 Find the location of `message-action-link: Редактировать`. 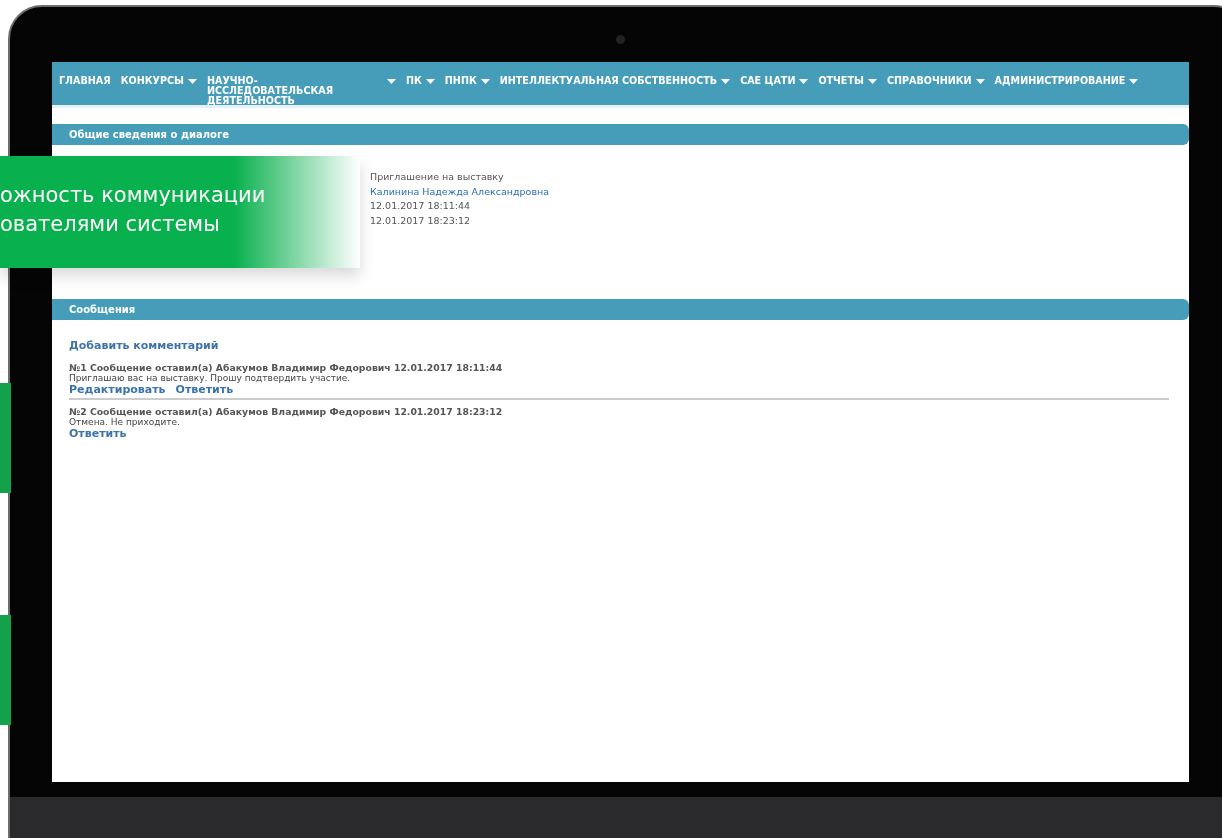

message-action-link: Редактировать is located at coordinates (117, 389).